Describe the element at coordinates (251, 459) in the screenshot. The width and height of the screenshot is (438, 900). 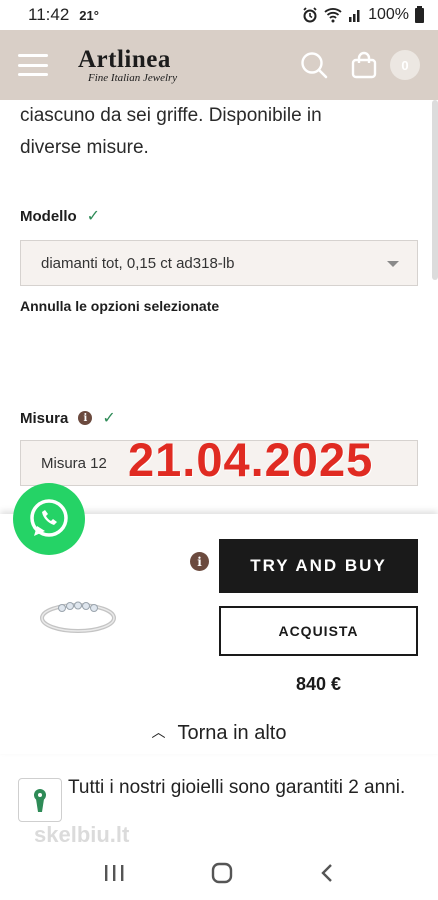
I see `date-stamp: 21.04.2025` at that location.